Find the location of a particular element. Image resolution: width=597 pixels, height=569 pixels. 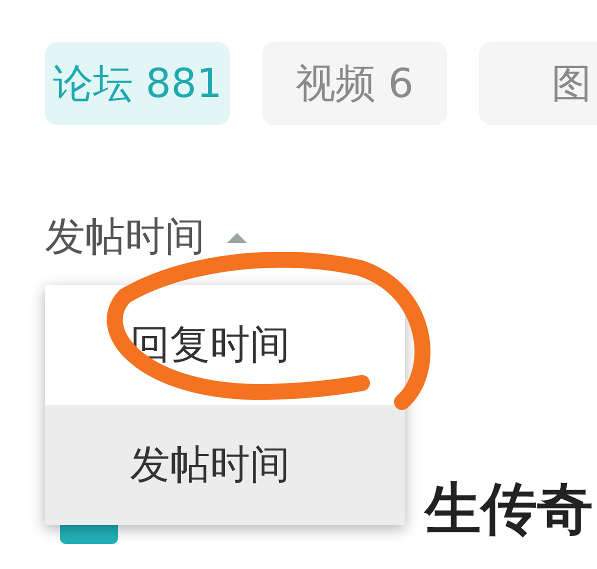

sort-label: 发帖时间 is located at coordinates (125, 237).